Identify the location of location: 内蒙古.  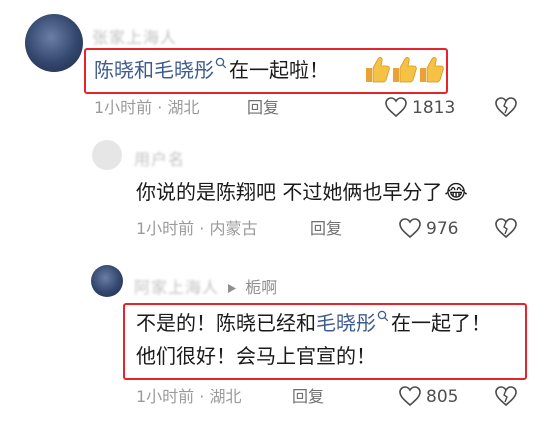
(233, 228).